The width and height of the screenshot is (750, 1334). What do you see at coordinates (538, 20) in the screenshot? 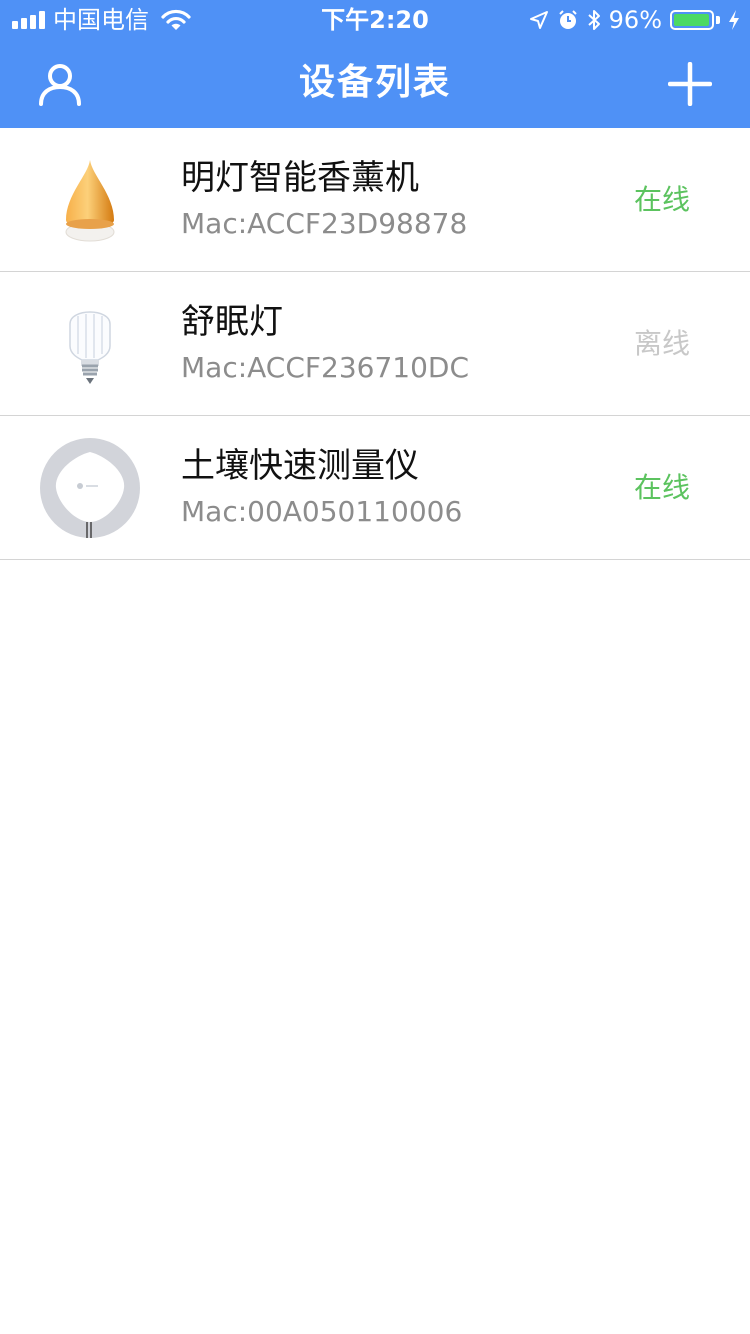
I see `location-arrow-icon` at bounding box center [538, 20].